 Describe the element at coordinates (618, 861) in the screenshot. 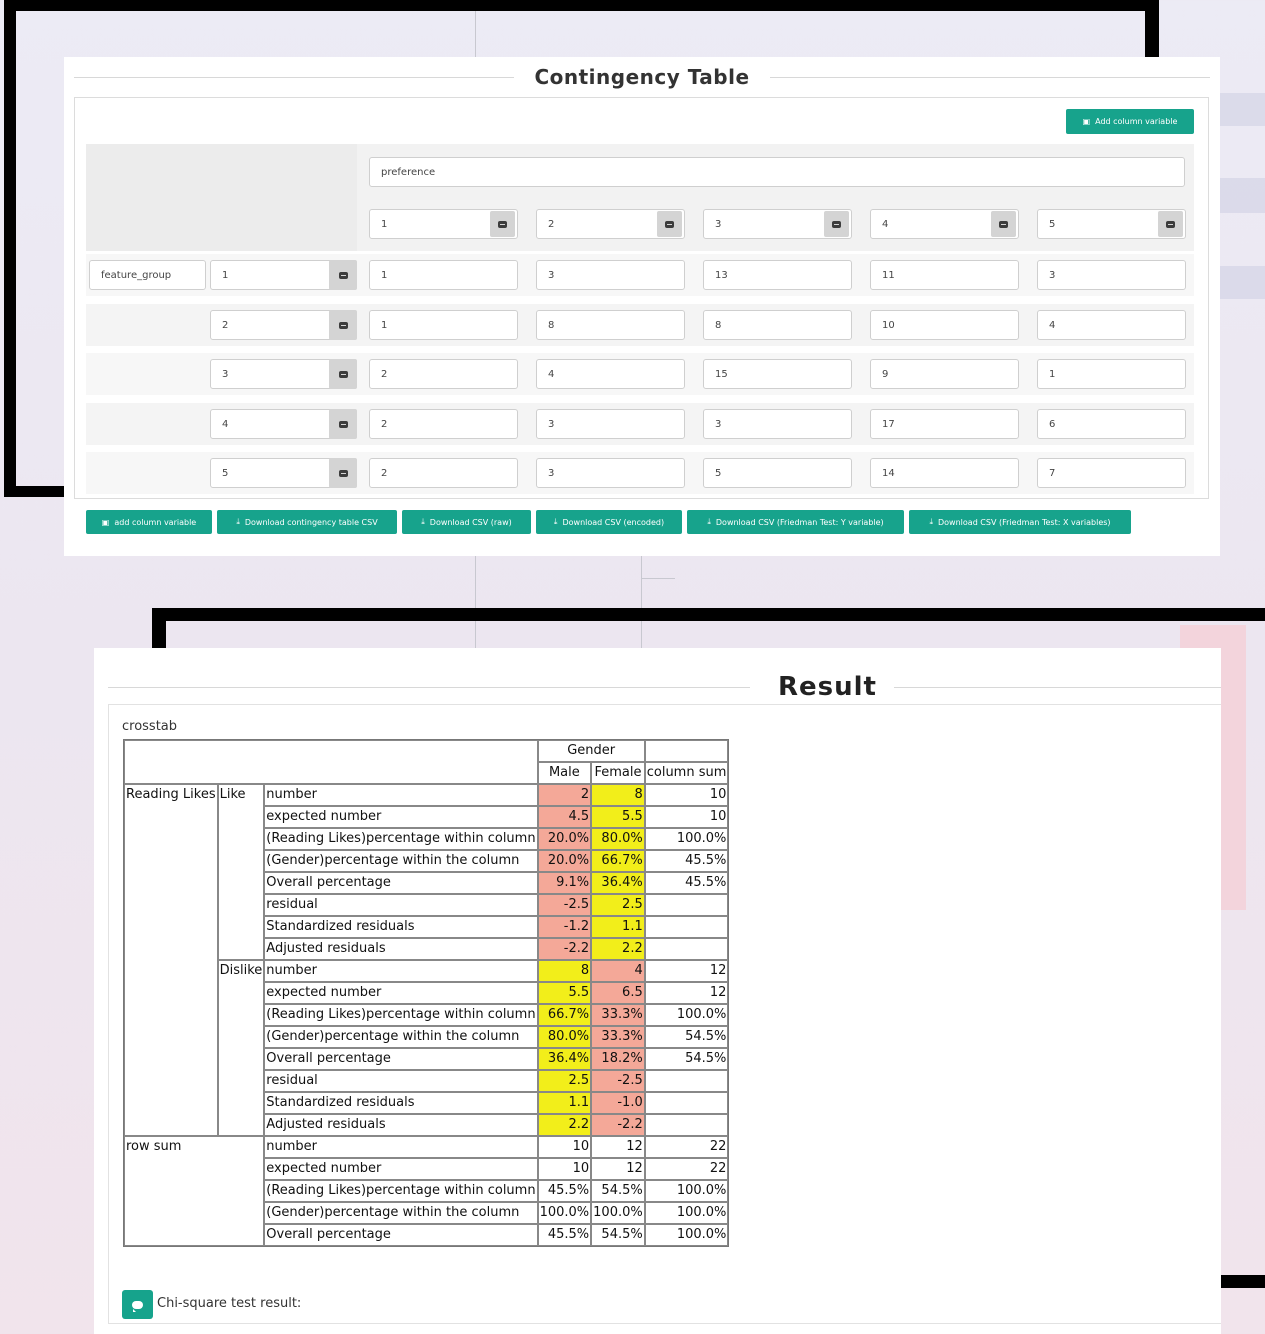

I see `female-cell: 66.7%` at that location.